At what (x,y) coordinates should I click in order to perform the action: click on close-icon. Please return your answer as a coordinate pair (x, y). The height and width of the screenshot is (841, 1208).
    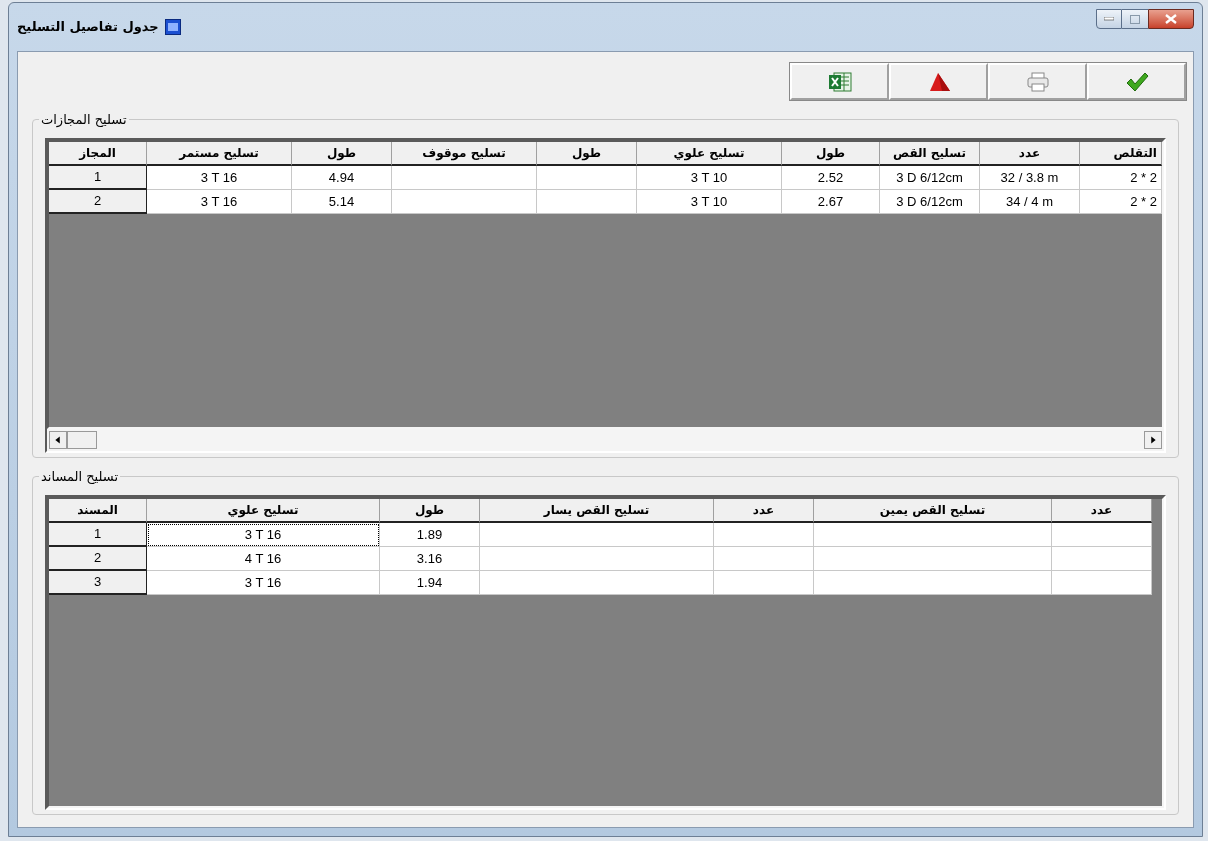
    Looking at the image, I should click on (1171, 19).